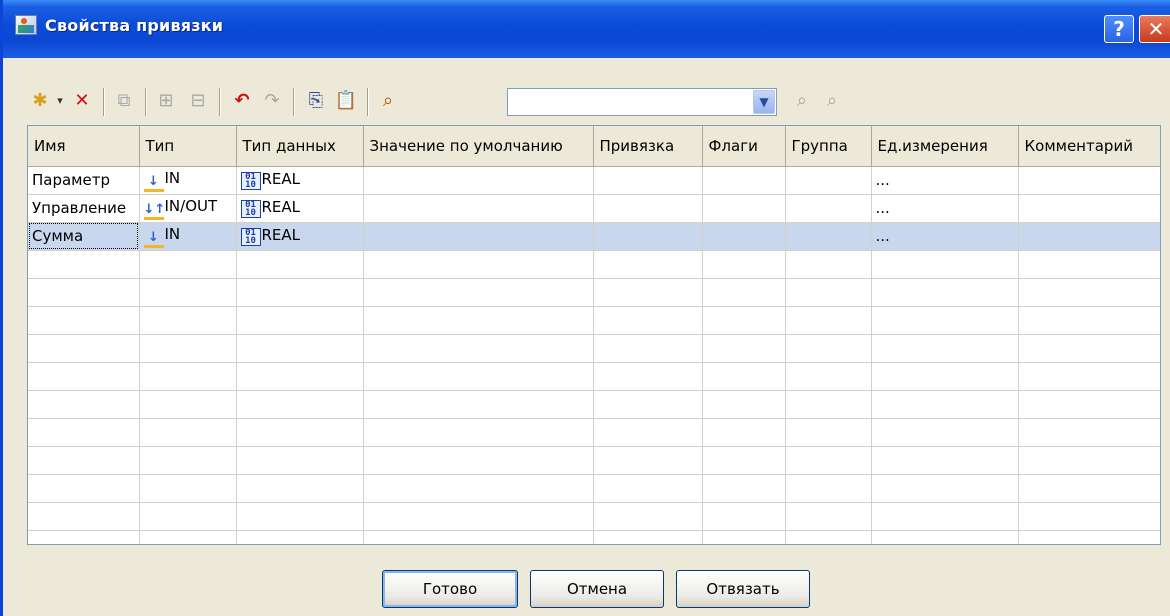 The image size is (1170, 616). Describe the element at coordinates (477, 102) in the screenshot. I see `toolbar: ✱ ▾ ✕ ⧉ ⊞ ⊟ ↶ ↷ ⎘ 📋 ⌕ ▼ ⌕ ⌕` at that location.